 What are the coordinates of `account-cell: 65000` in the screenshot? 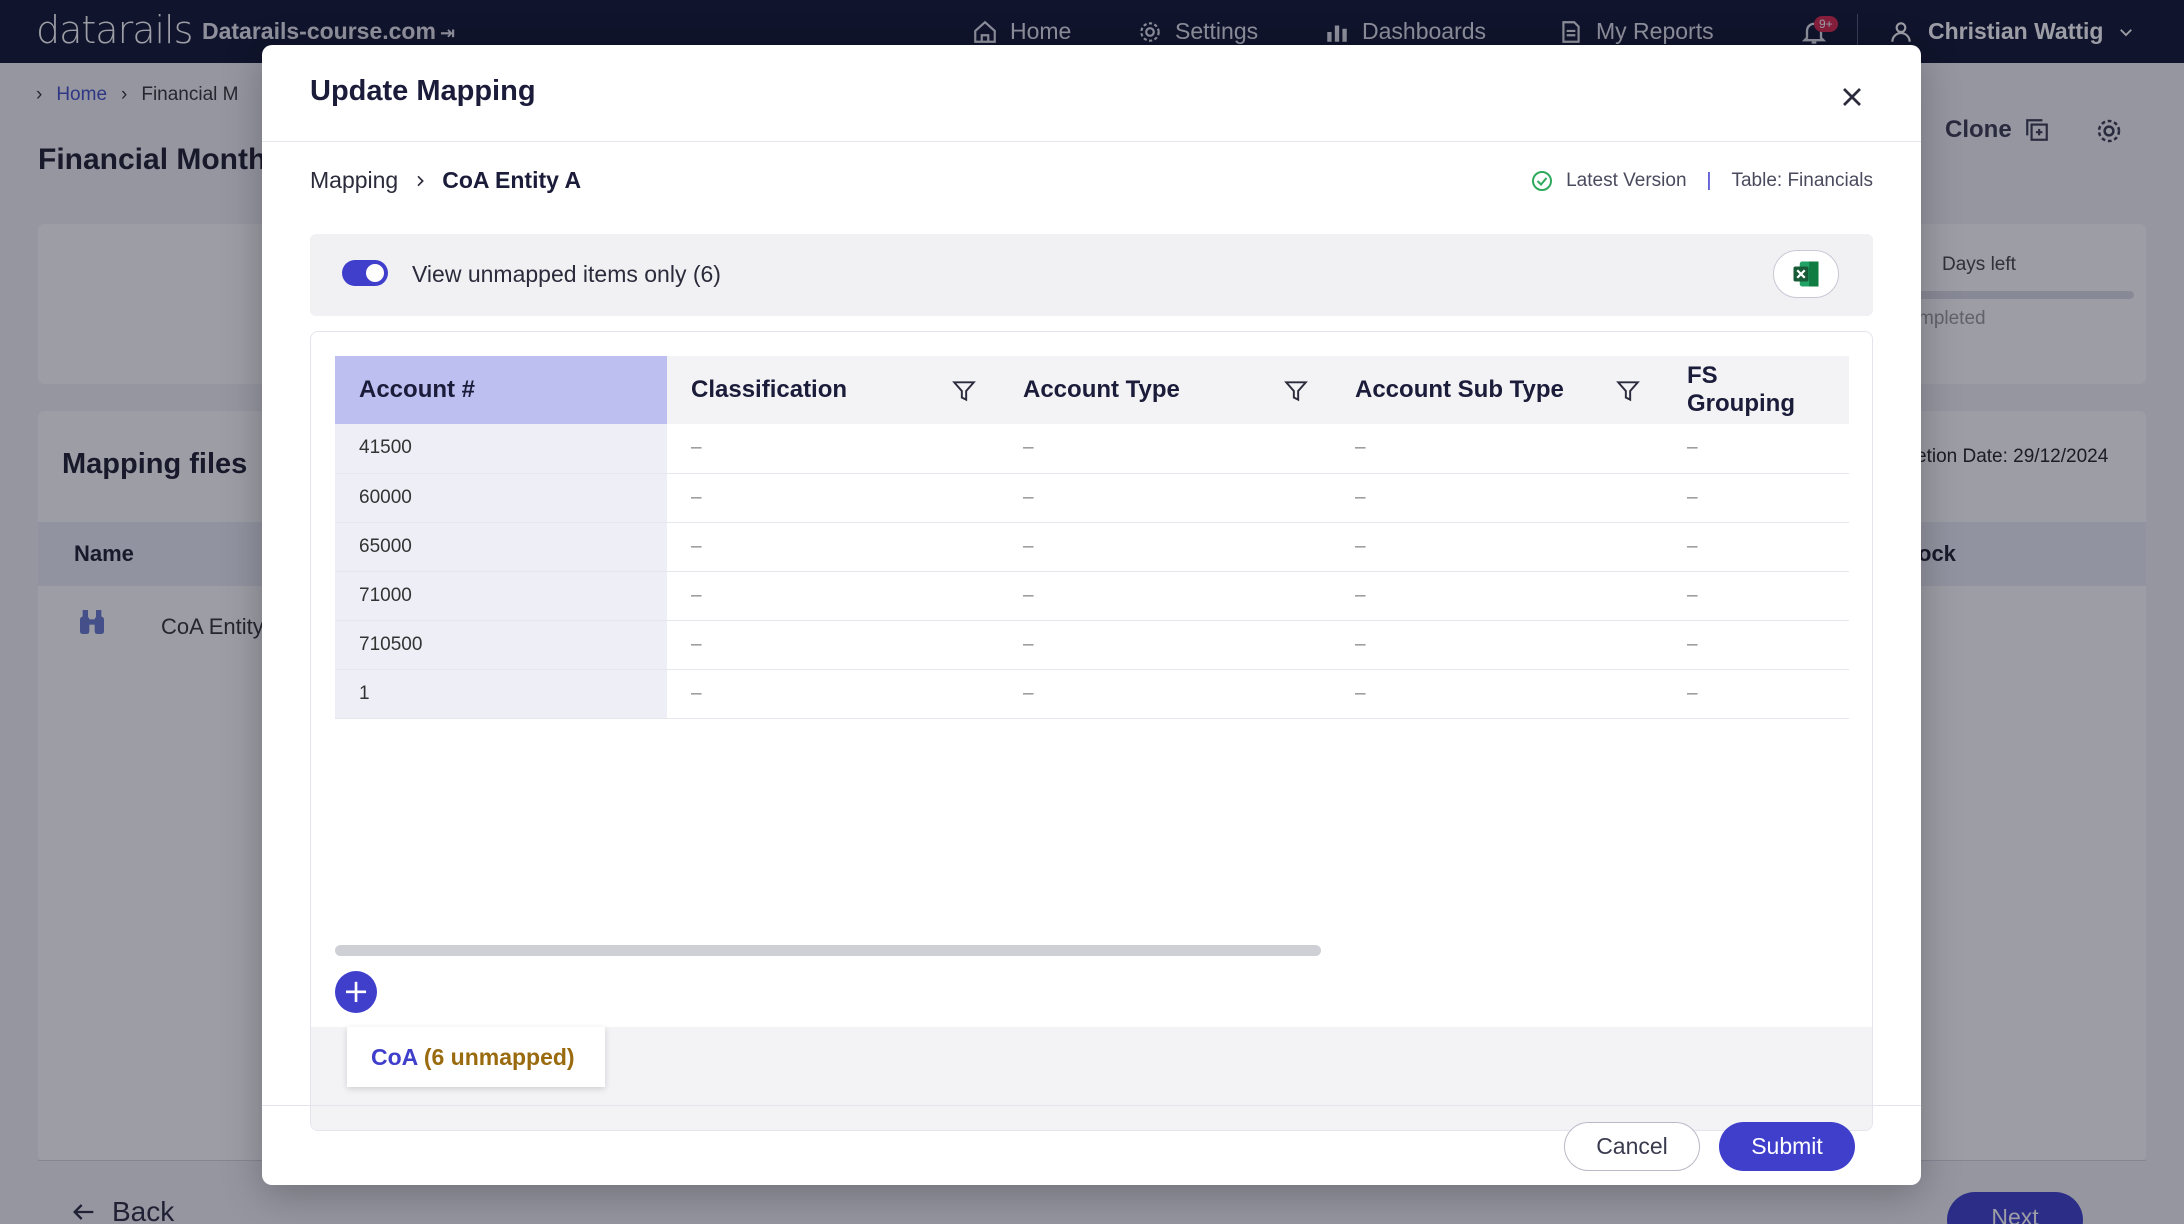 It's located at (501, 547).